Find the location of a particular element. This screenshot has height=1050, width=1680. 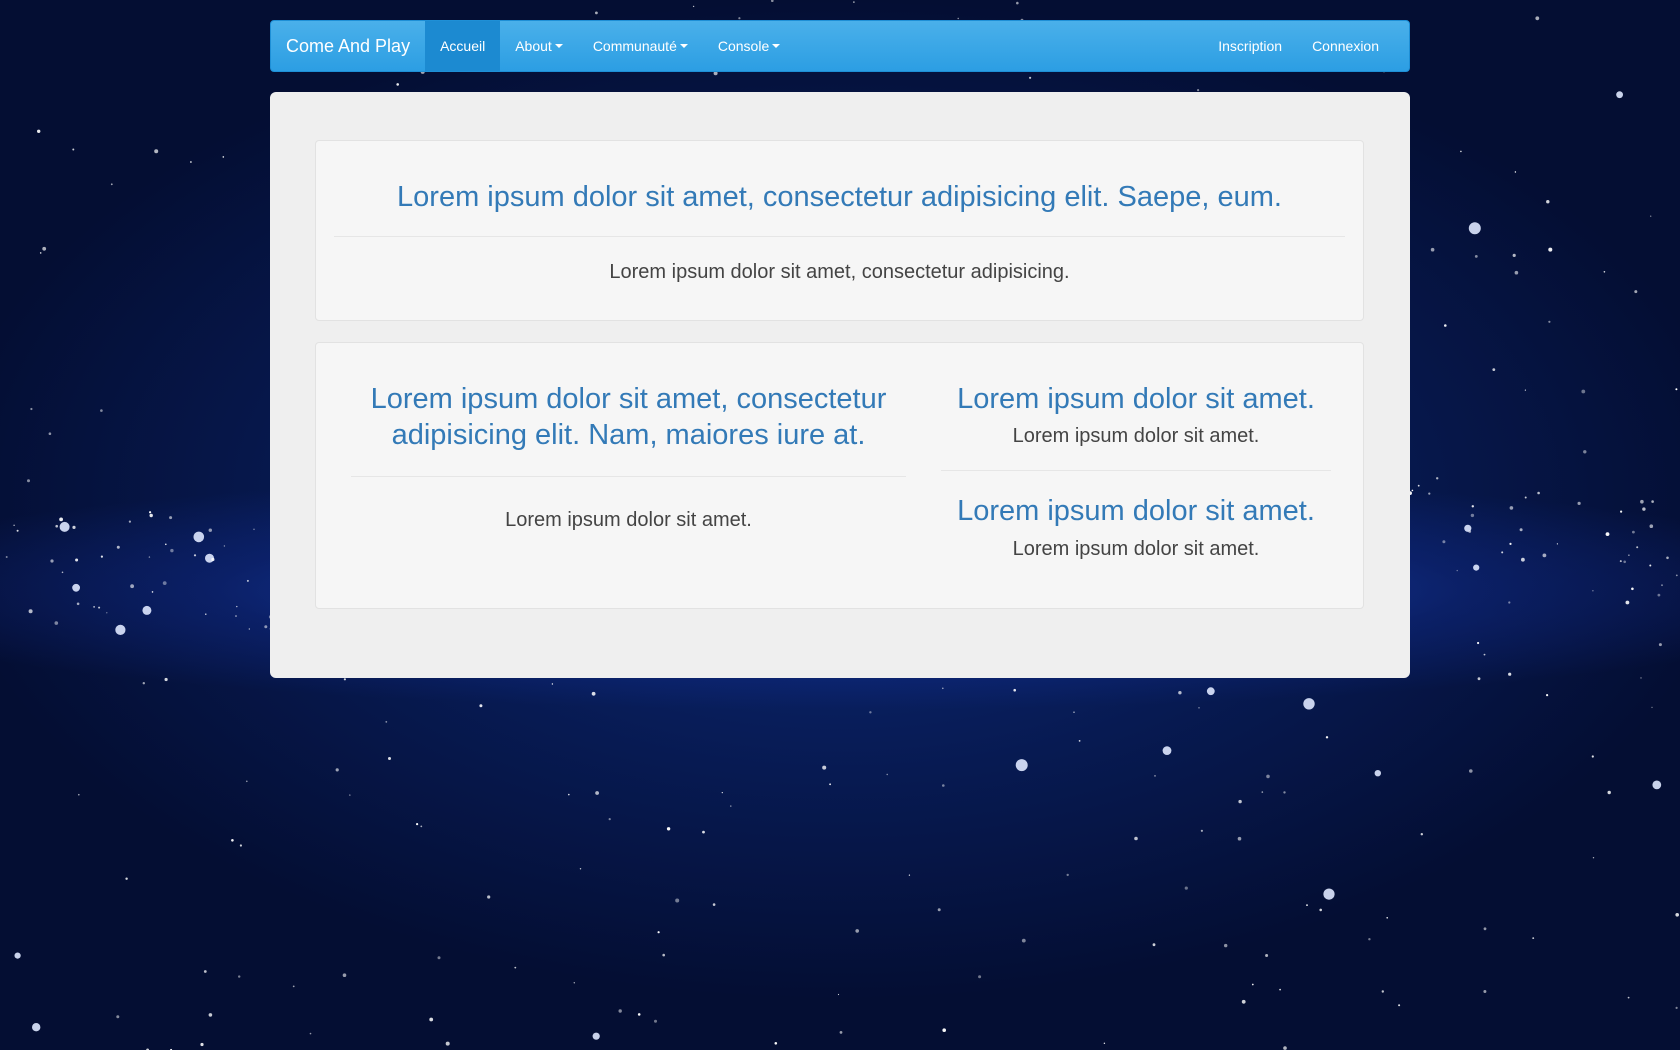

feature-main-text: Lorem ipsum dolor sit amet. is located at coordinates (628, 519).